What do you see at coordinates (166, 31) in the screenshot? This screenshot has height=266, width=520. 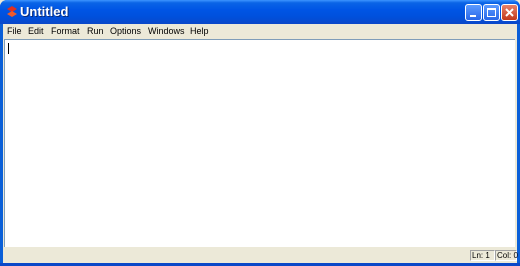 I see `menu-windows: Windows` at bounding box center [166, 31].